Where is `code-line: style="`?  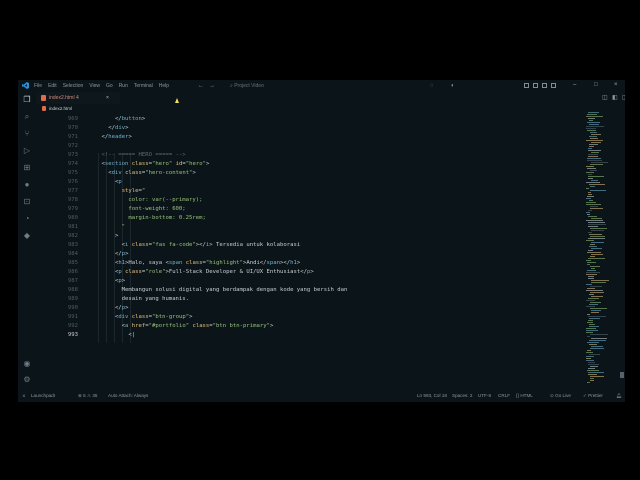
code-line: style=" is located at coordinates (117, 191).